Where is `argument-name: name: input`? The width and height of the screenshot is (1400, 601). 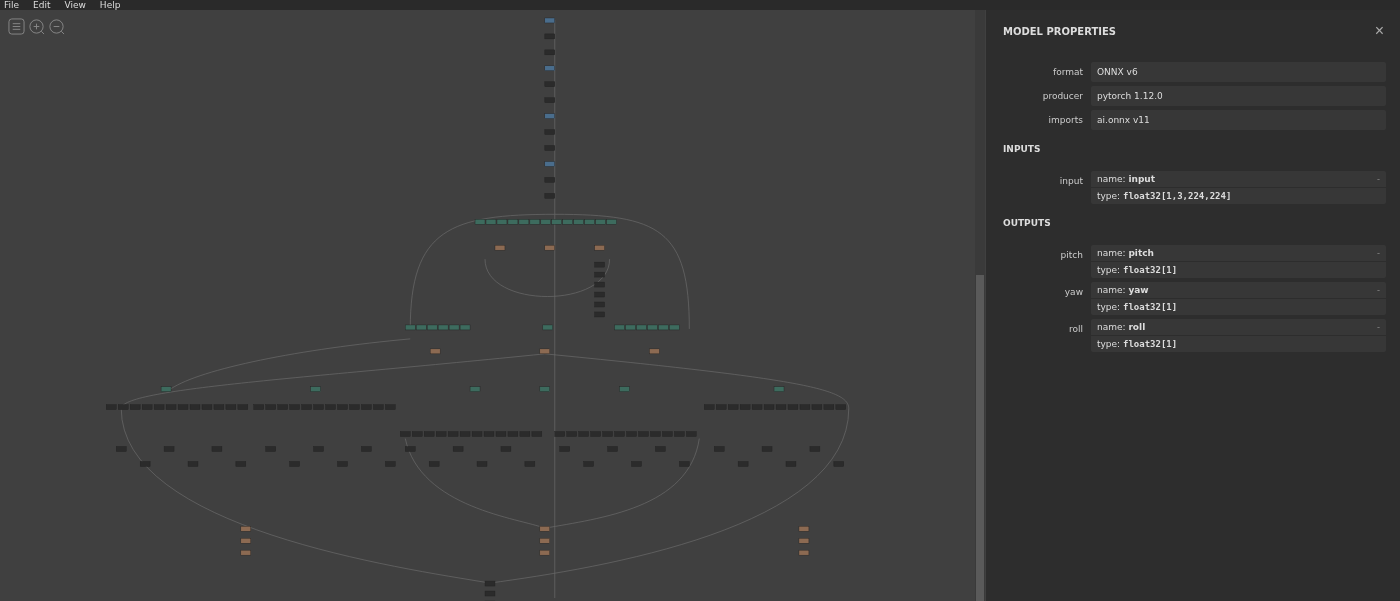 argument-name: name: input is located at coordinates (1126, 179).